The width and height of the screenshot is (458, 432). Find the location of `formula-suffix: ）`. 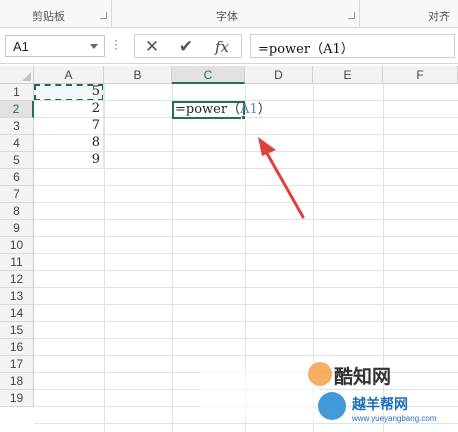

formula-suffix: ） is located at coordinates (264, 109).